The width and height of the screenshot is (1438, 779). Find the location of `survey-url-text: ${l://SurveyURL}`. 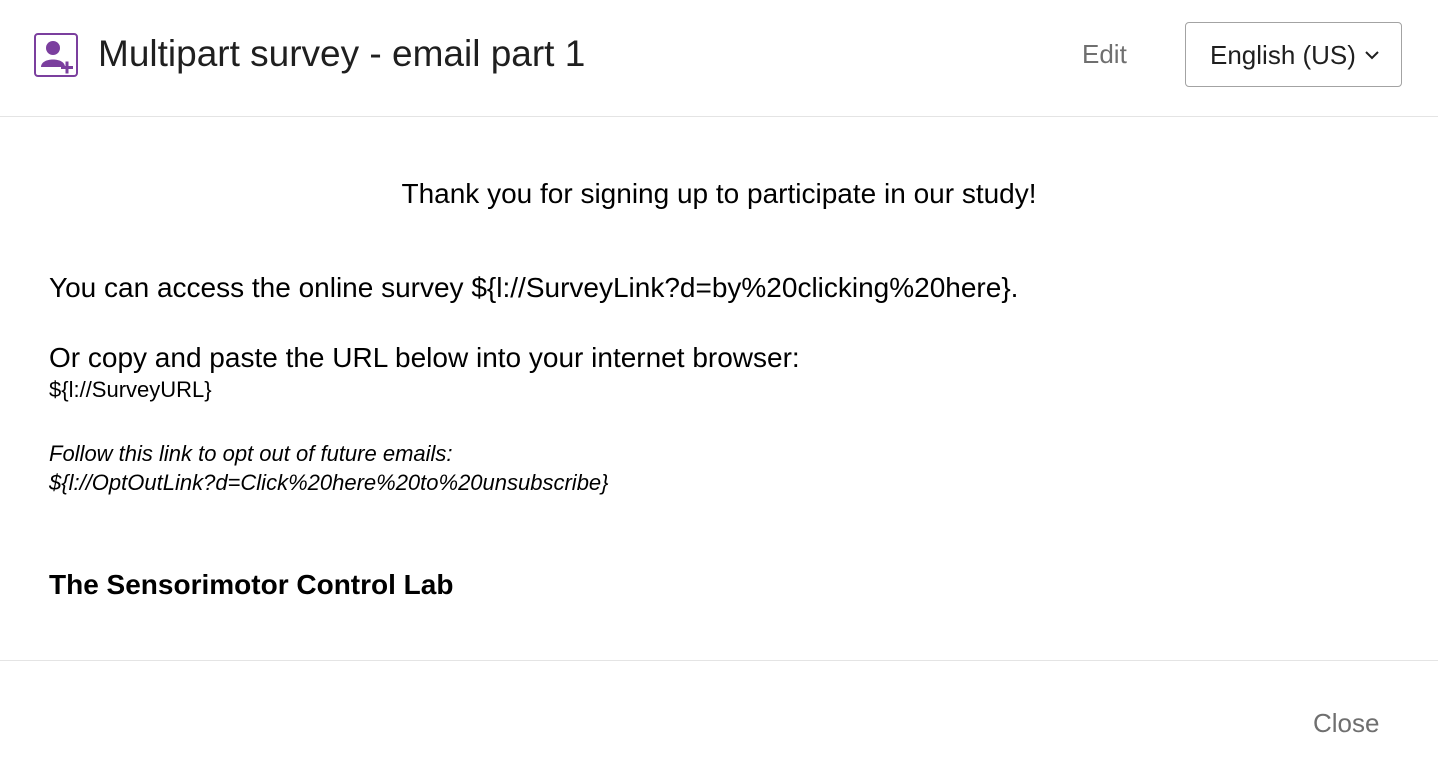

survey-url-text: ${l://SurveyURL} is located at coordinates (130, 389).